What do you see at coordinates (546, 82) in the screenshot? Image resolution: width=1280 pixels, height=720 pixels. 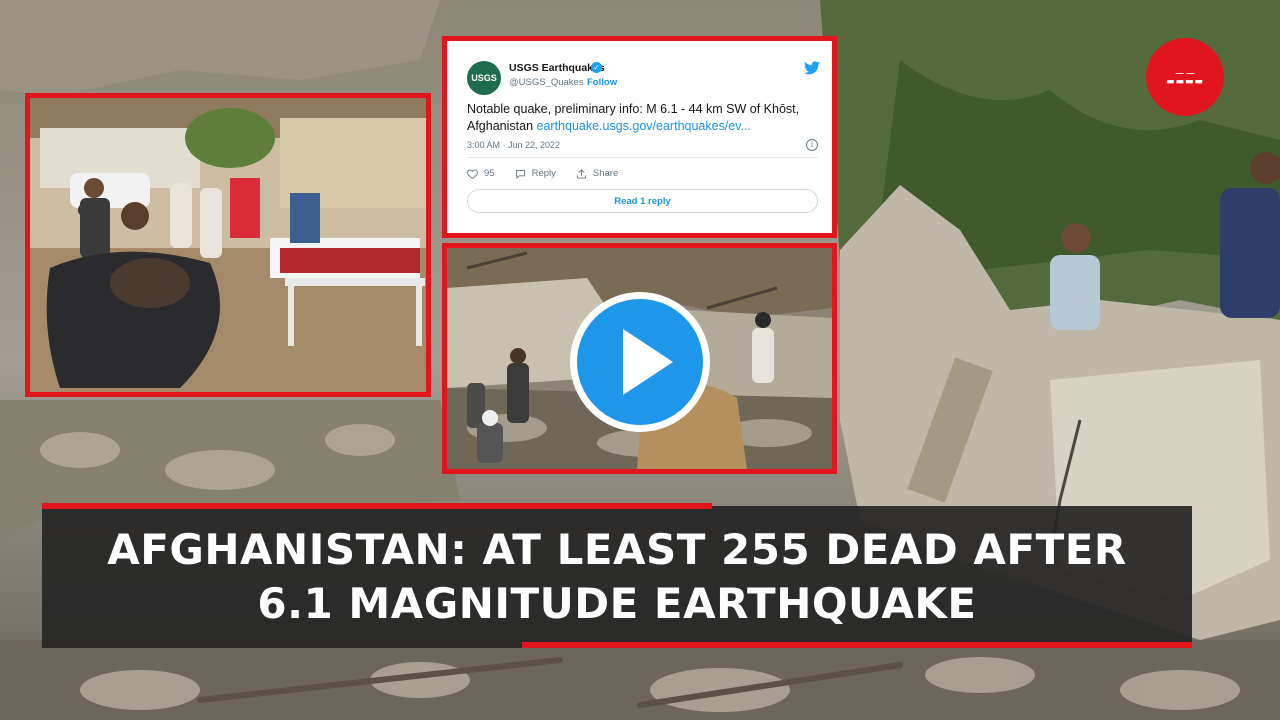 I see `tweet-handle: @USGS_Quakes` at bounding box center [546, 82].